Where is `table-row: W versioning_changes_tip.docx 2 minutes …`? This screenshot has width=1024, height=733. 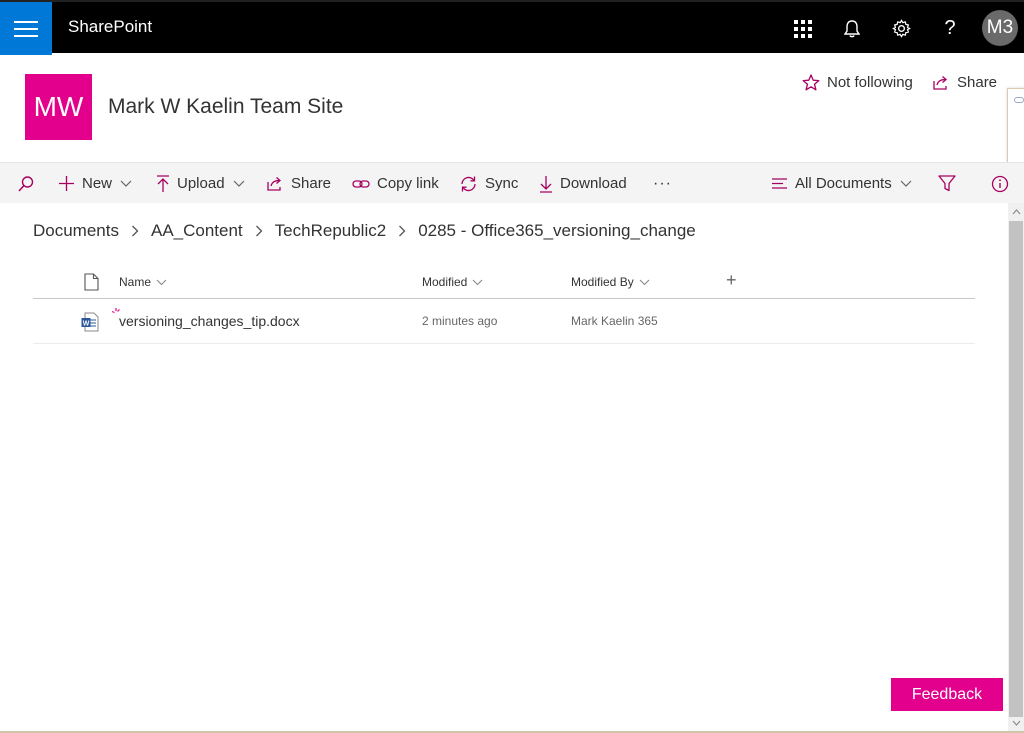 table-row: W versioning_changes_tip.docx 2 minutes … is located at coordinates (504, 322).